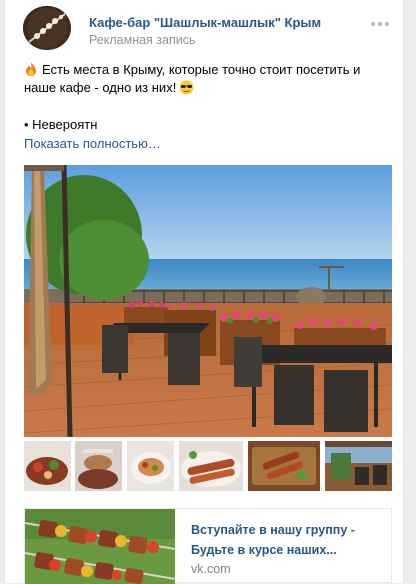 The height and width of the screenshot is (584, 416). Describe the element at coordinates (100, 87) in the screenshot. I see `post-text-line-2-text: наше кафе - одно из них!` at that location.